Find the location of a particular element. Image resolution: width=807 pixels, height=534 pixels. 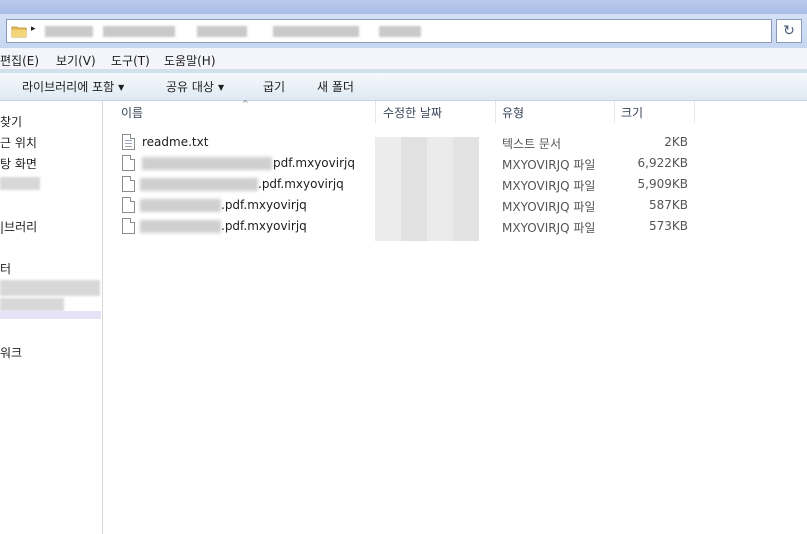

menu-tools: 도구(T) is located at coordinates (130, 60).